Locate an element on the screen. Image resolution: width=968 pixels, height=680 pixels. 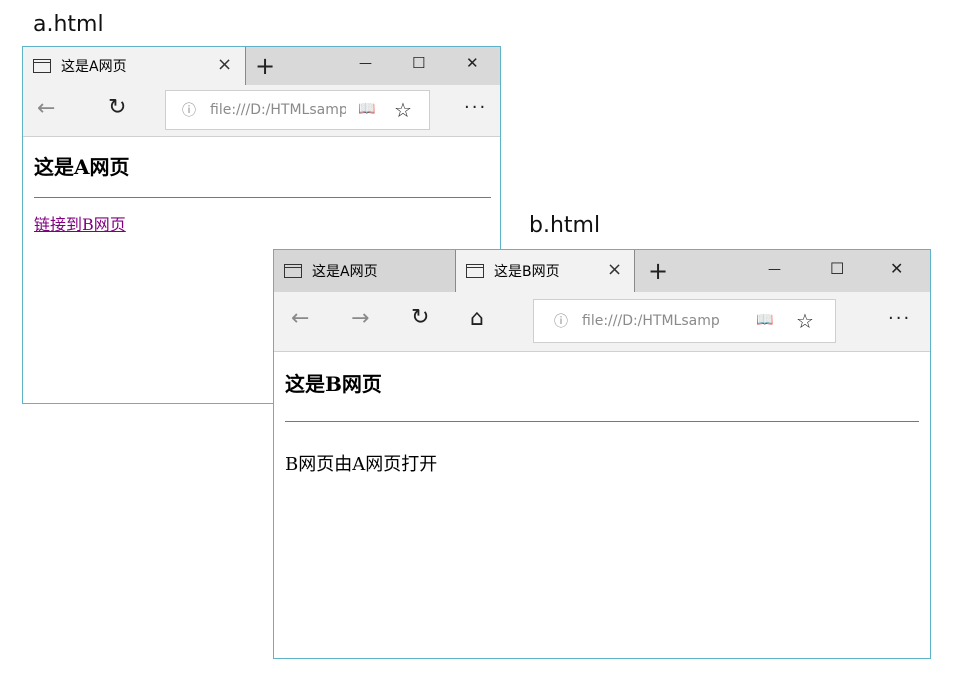
page-paragraph: B网页由A网页打开 is located at coordinates (361, 464).